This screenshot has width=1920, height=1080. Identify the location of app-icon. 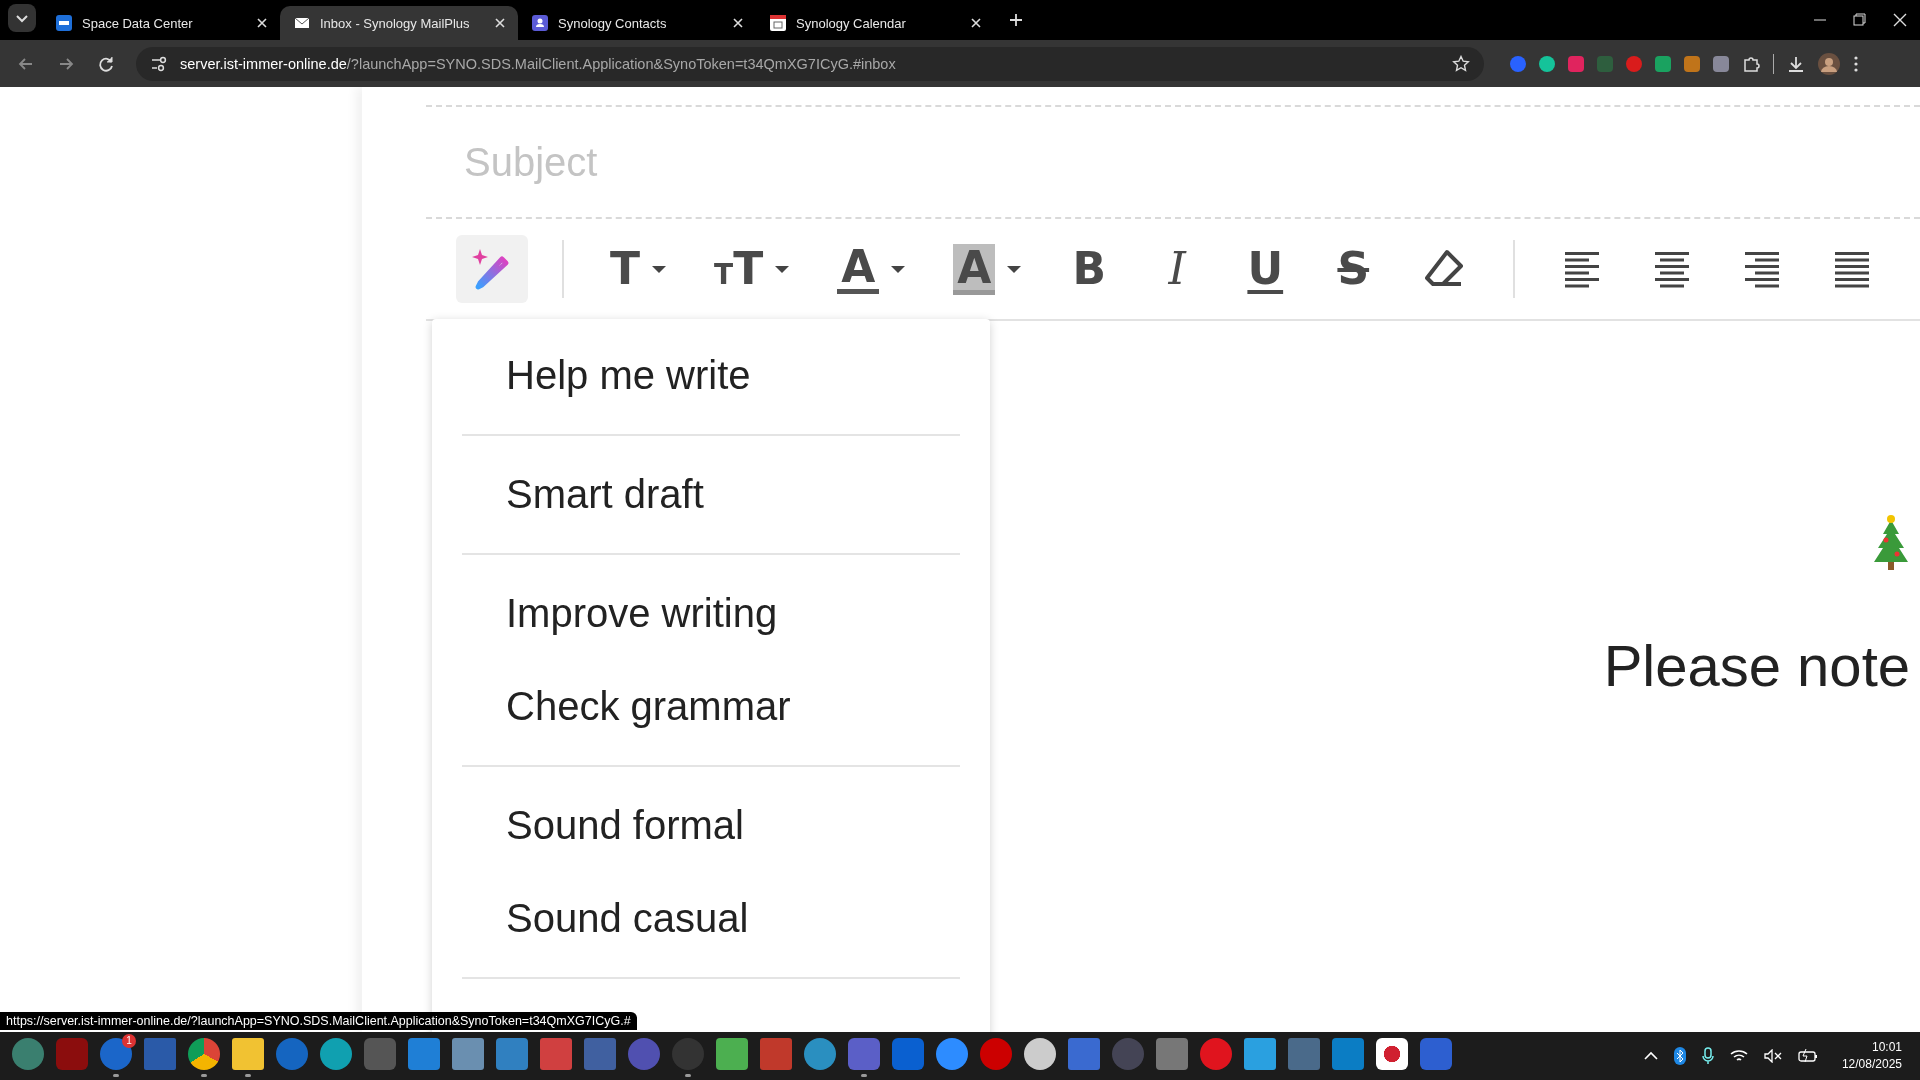
(64, 23).